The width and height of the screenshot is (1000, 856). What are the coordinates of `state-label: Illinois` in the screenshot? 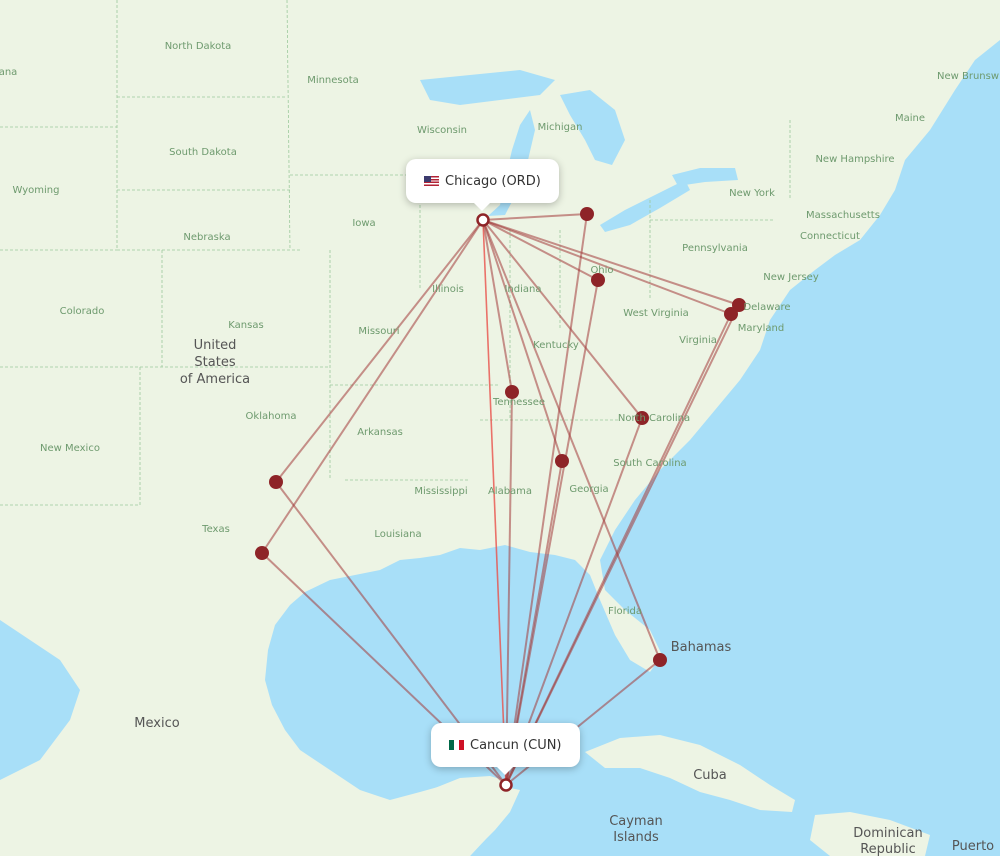 It's located at (448, 289).